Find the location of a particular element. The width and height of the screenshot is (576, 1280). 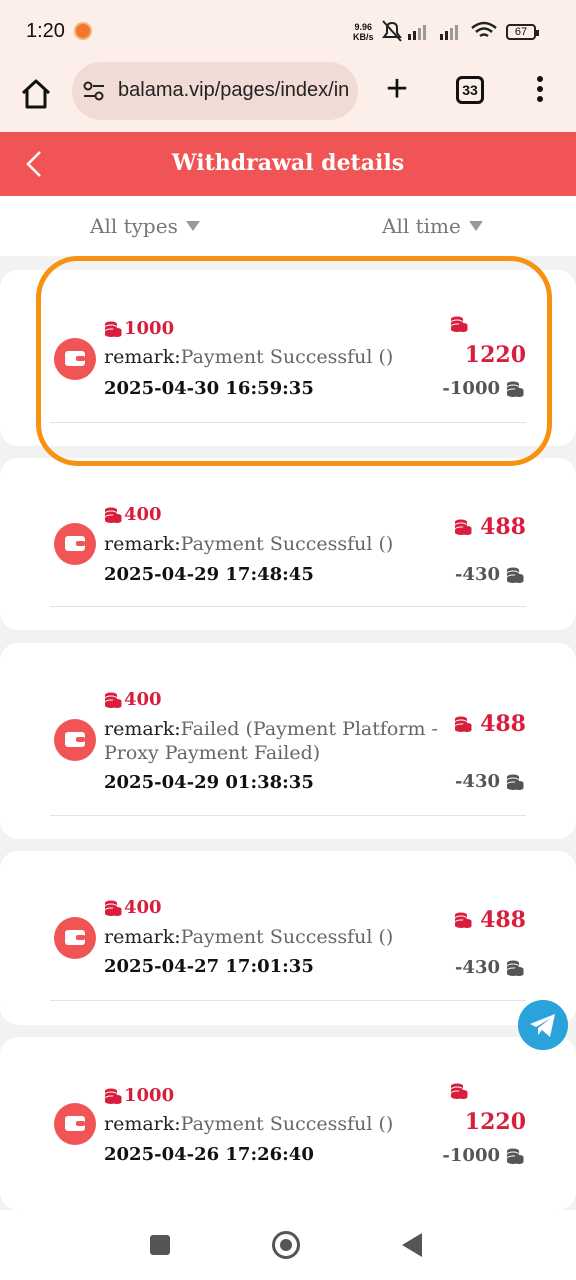

browser-toolbar: balama.vip/pages/index/inc + 33 is located at coordinates (288, 96).